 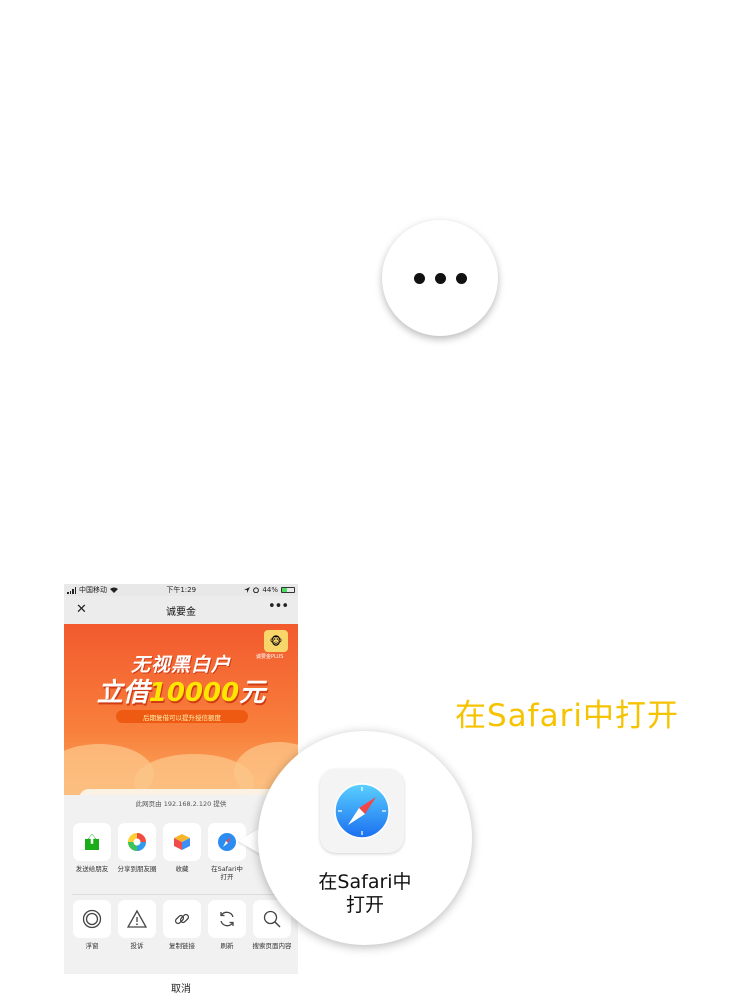 What do you see at coordinates (137, 869) in the screenshot?
I see `share-label: 分享到朋友圈` at bounding box center [137, 869].